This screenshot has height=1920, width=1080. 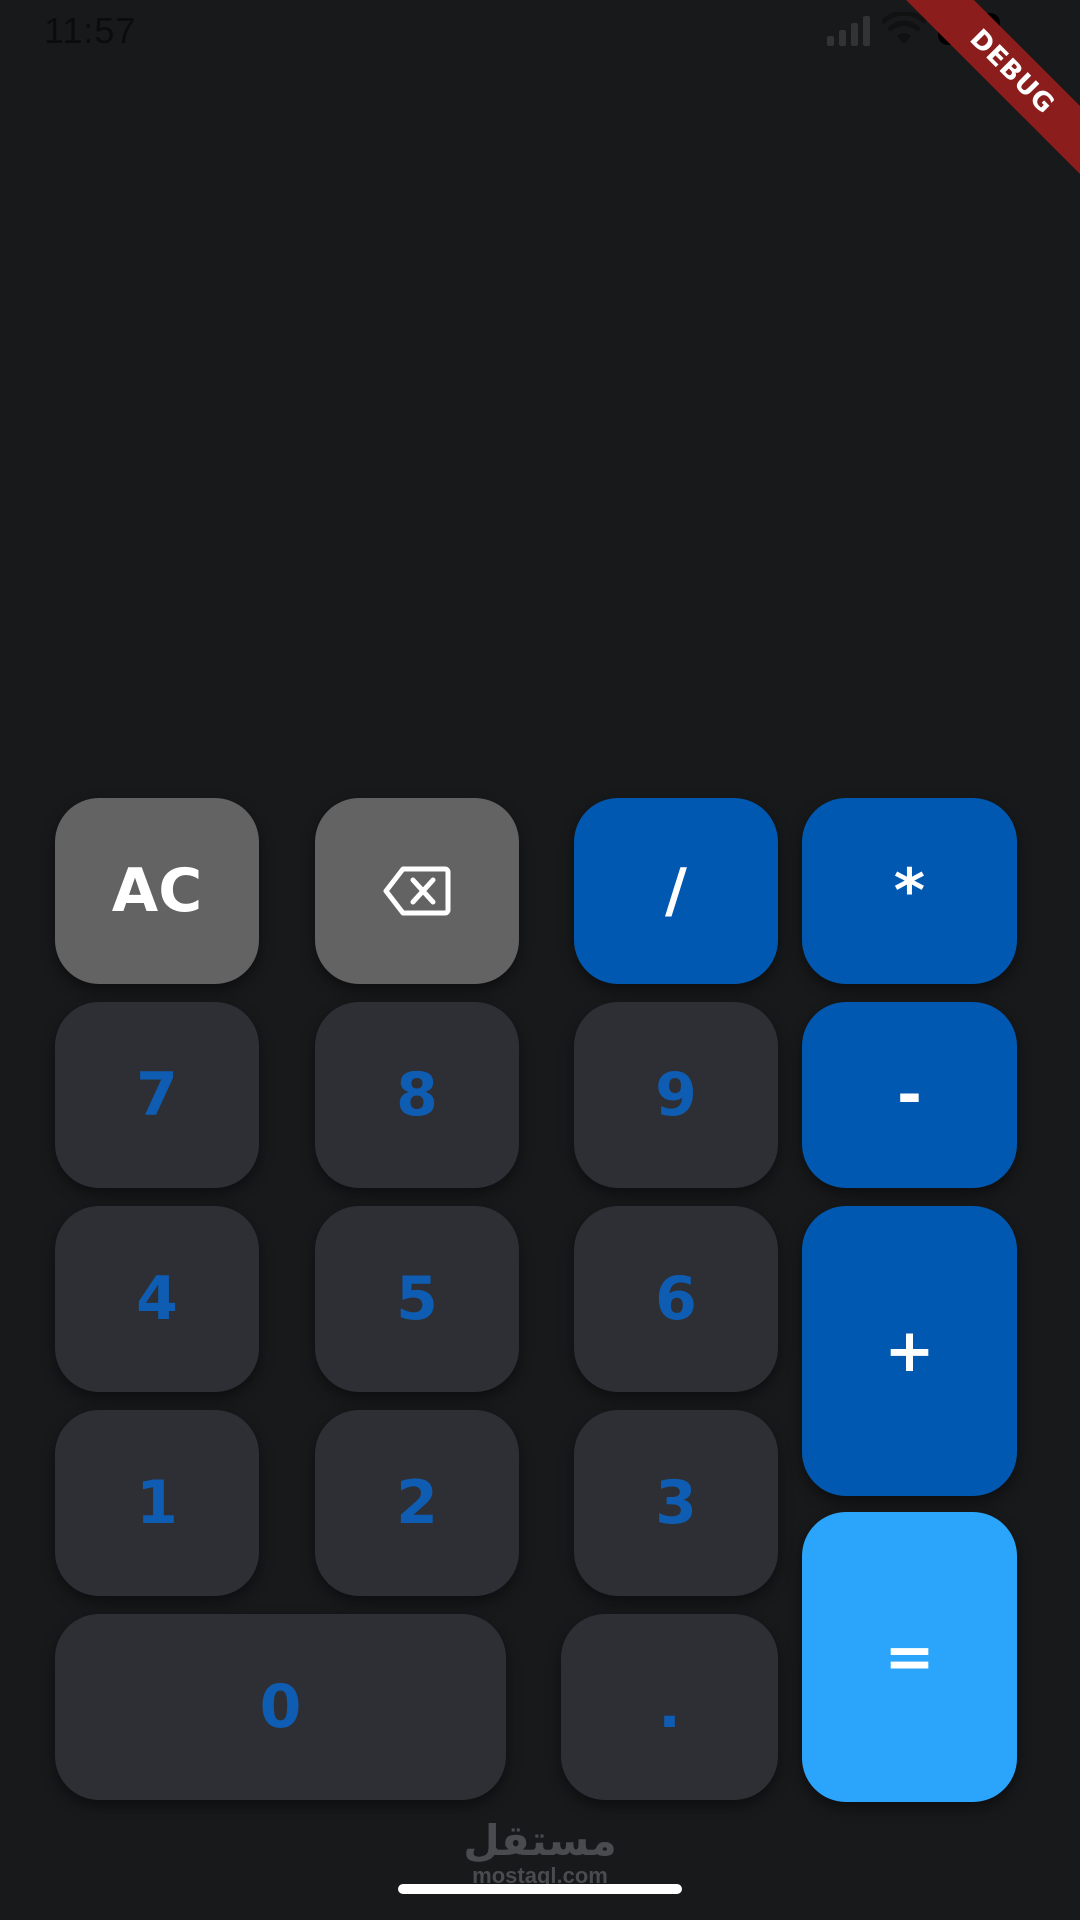 What do you see at coordinates (909, 891) in the screenshot?
I see `multiply-button: *` at bounding box center [909, 891].